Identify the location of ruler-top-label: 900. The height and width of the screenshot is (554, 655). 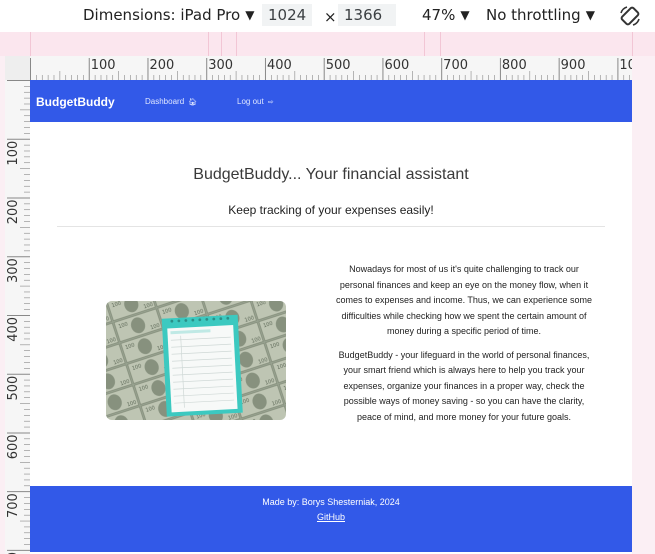
(573, 65).